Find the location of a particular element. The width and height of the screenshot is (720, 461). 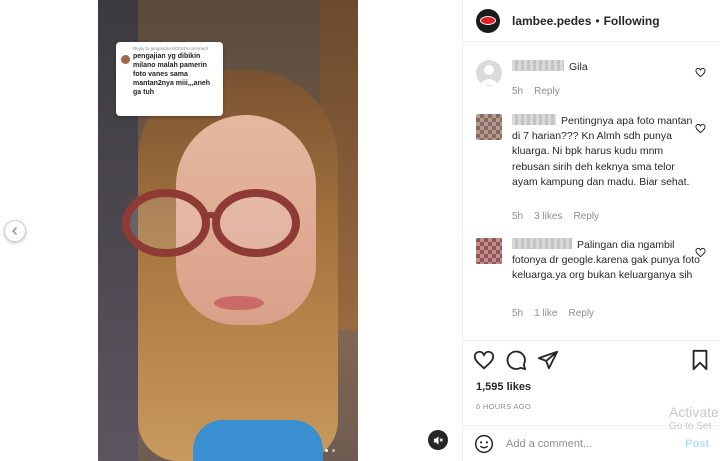

video-person-glasses is located at coordinates (211, 223).